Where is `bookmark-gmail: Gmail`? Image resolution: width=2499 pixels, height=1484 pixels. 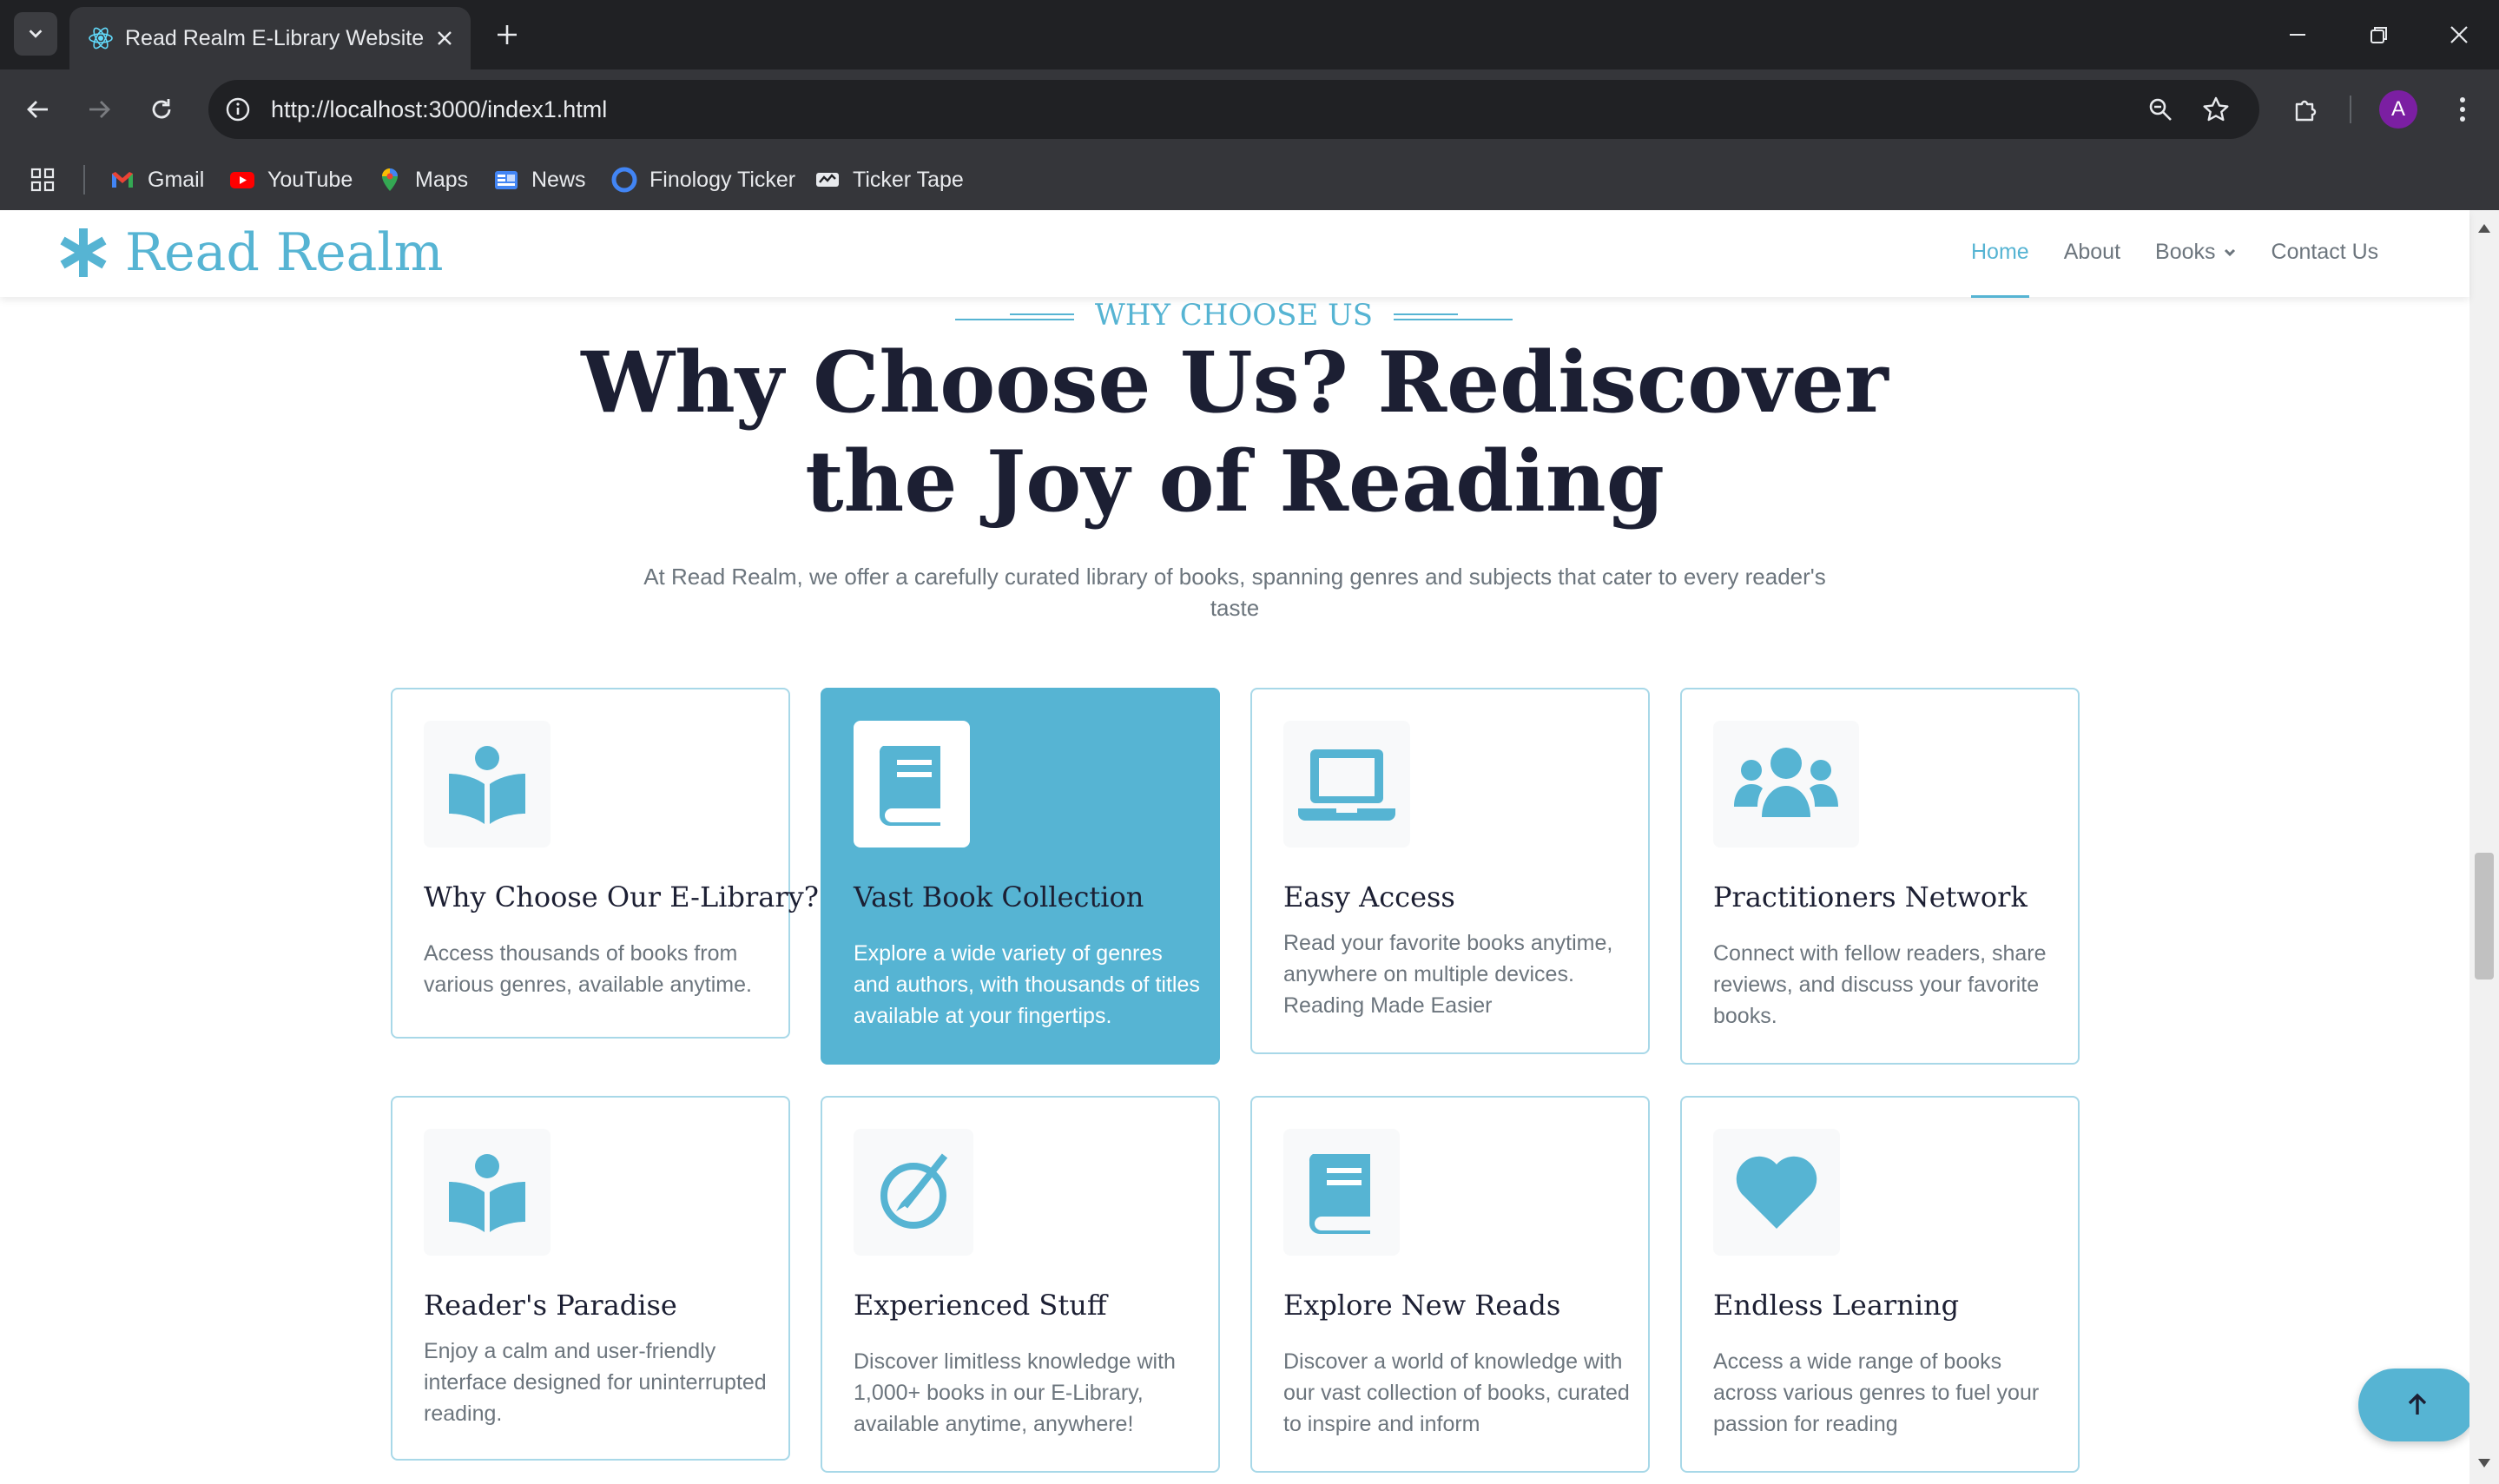
bookmark-gmail: Gmail is located at coordinates (157, 179).